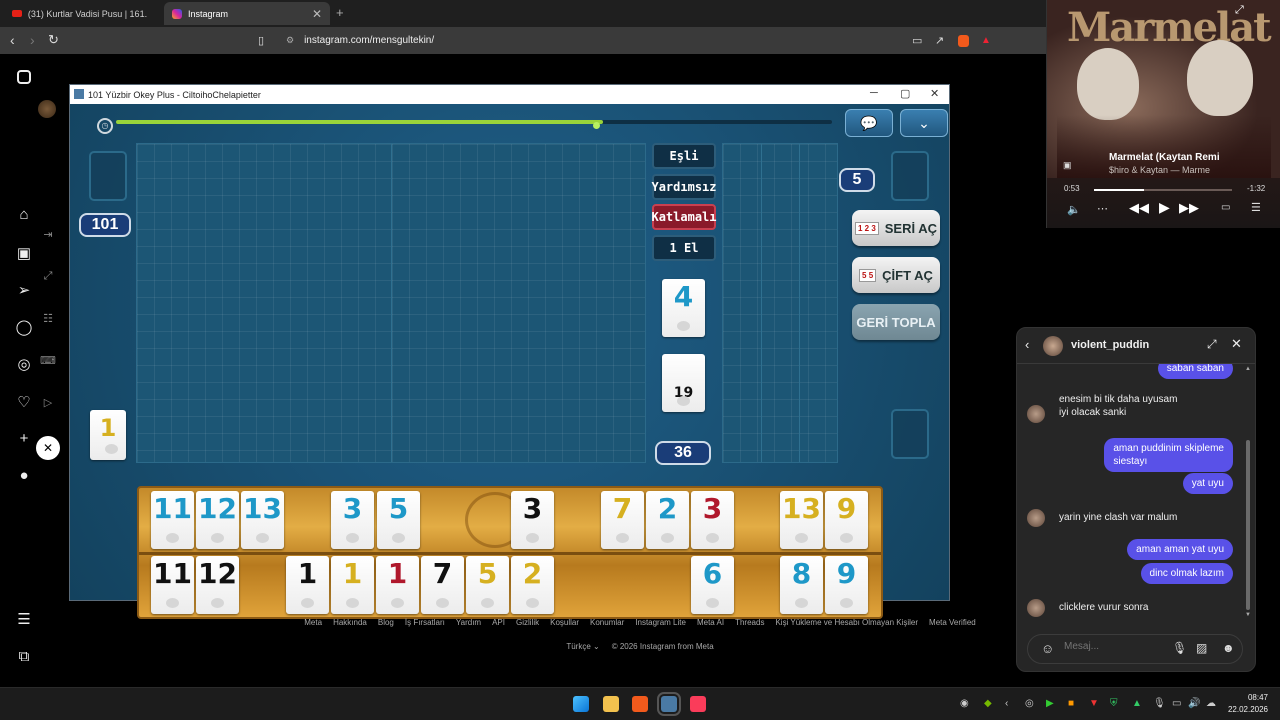  What do you see at coordinates (1225, 207) in the screenshot?
I see `lyrics-icon: ▭` at bounding box center [1225, 207].